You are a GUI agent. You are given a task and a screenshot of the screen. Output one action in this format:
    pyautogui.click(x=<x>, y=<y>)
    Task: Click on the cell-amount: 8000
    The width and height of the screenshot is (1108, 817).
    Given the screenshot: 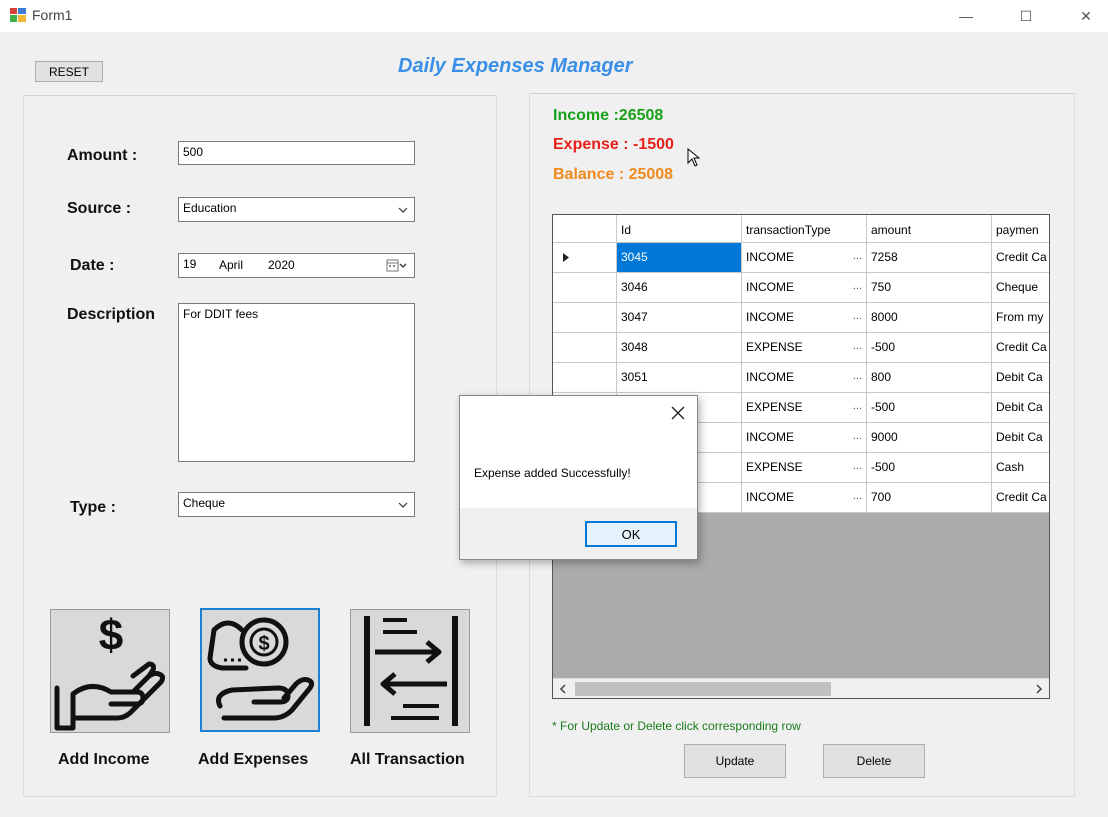 What is the action you would take?
    pyautogui.click(x=929, y=318)
    